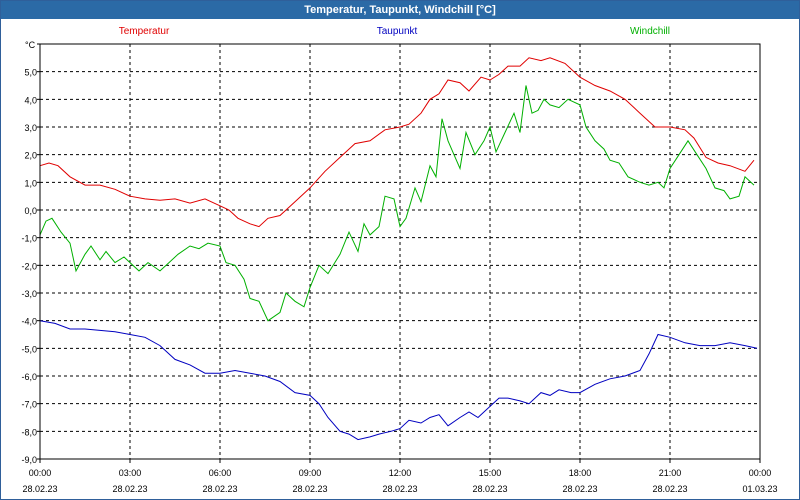  I want to click on legend-temperatur: Temperatur, so click(144, 31).